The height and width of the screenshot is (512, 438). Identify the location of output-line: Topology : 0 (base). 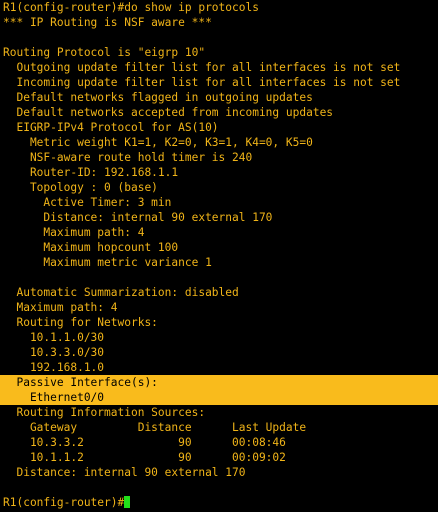
(80, 187).